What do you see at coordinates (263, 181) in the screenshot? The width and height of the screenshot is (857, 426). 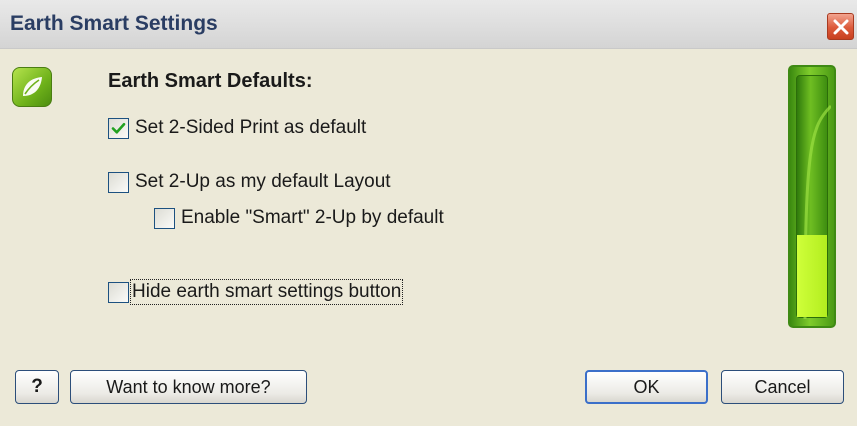 I see `two-up-layout-label: Set 2-Up as my default Layout` at bounding box center [263, 181].